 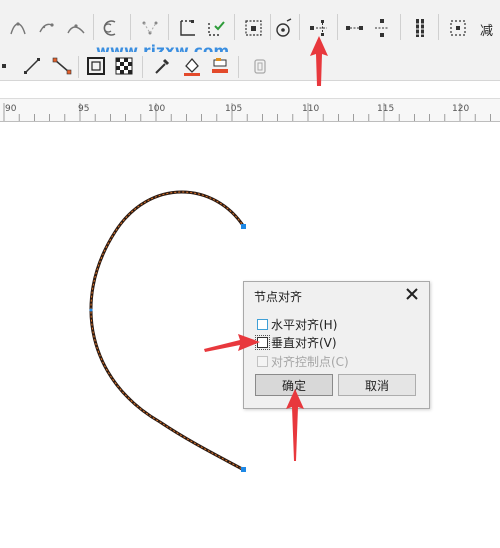 What do you see at coordinates (76, 28) in the screenshot?
I see `reflect-node-icon` at bounding box center [76, 28].